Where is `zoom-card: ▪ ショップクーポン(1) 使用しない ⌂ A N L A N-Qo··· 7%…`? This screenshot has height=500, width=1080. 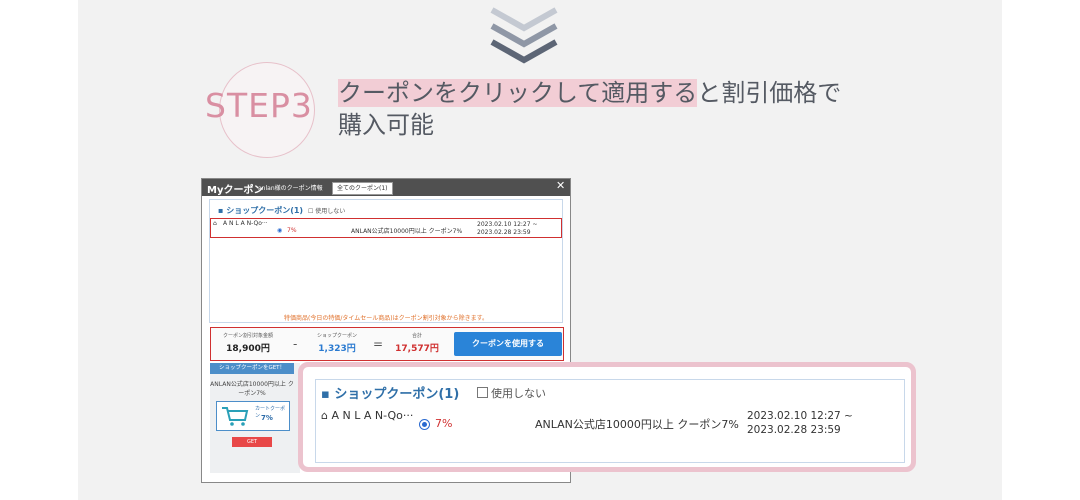
zoom-card: ▪ ショップクーポン(1) 使用しない ⌂ A N L A N-Qo··· 7%… is located at coordinates (607, 417).